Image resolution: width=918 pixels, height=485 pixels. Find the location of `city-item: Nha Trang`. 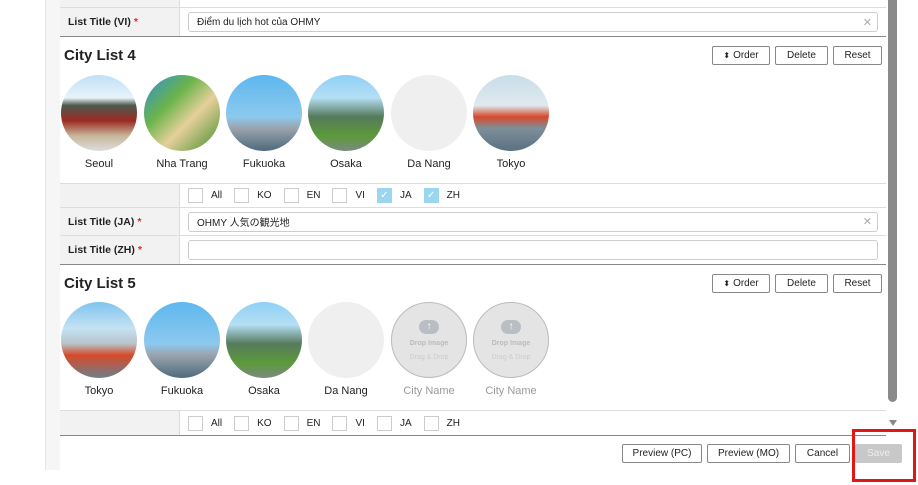

city-item: Nha Trang is located at coordinates (182, 122).